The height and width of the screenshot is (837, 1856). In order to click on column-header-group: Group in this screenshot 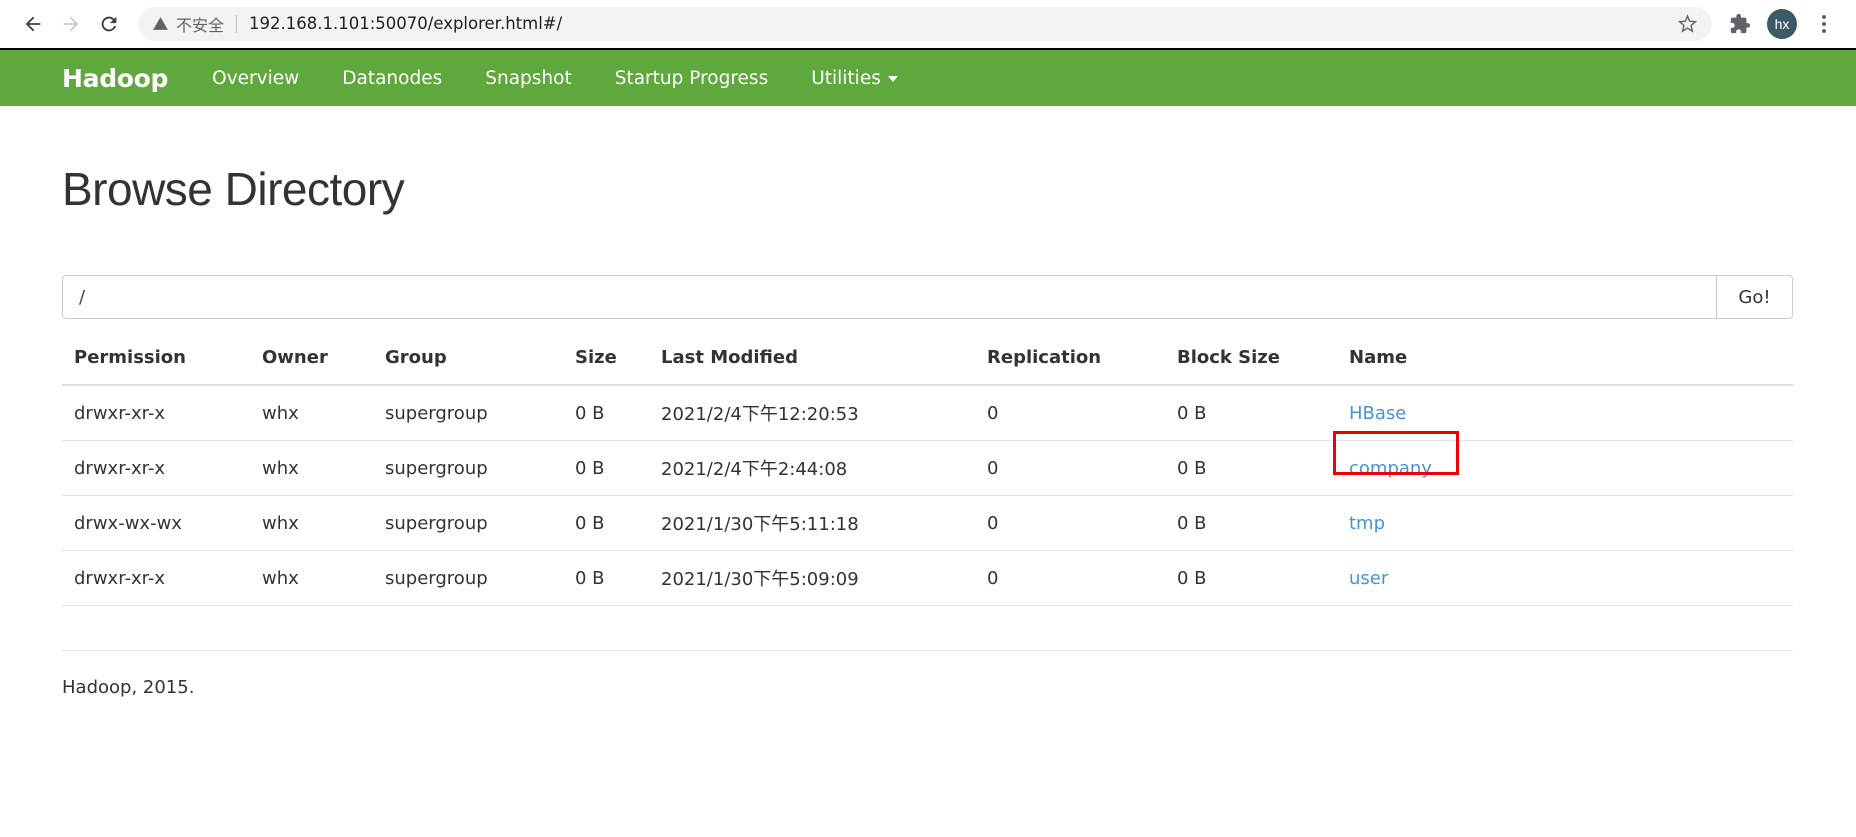, I will do `click(480, 366)`.